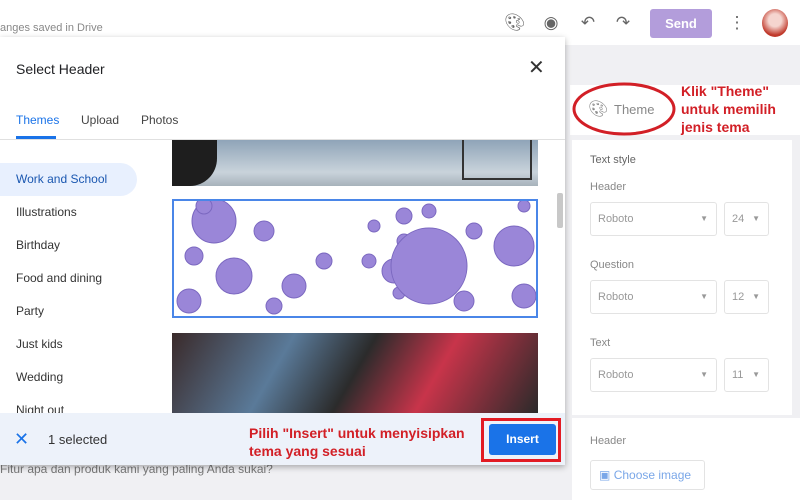 The image size is (800, 500). What do you see at coordinates (608, 441) in the screenshot?
I see `header-section-label: Header` at bounding box center [608, 441].